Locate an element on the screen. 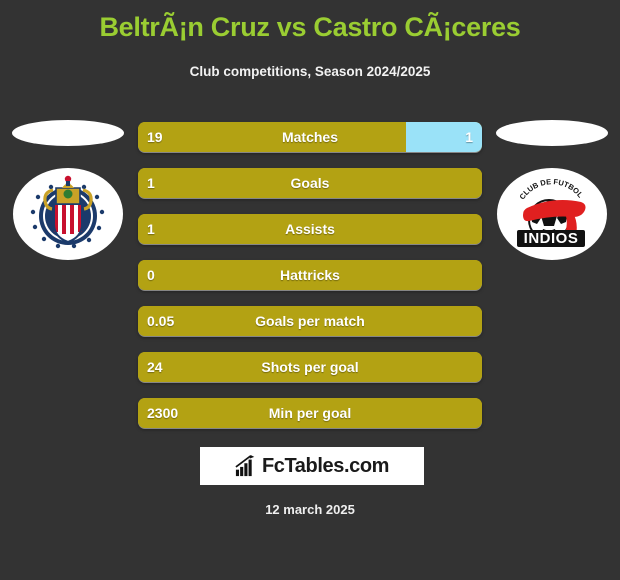  svg-text: CLUB DE FUTBOL is located at coordinates (552, 189).